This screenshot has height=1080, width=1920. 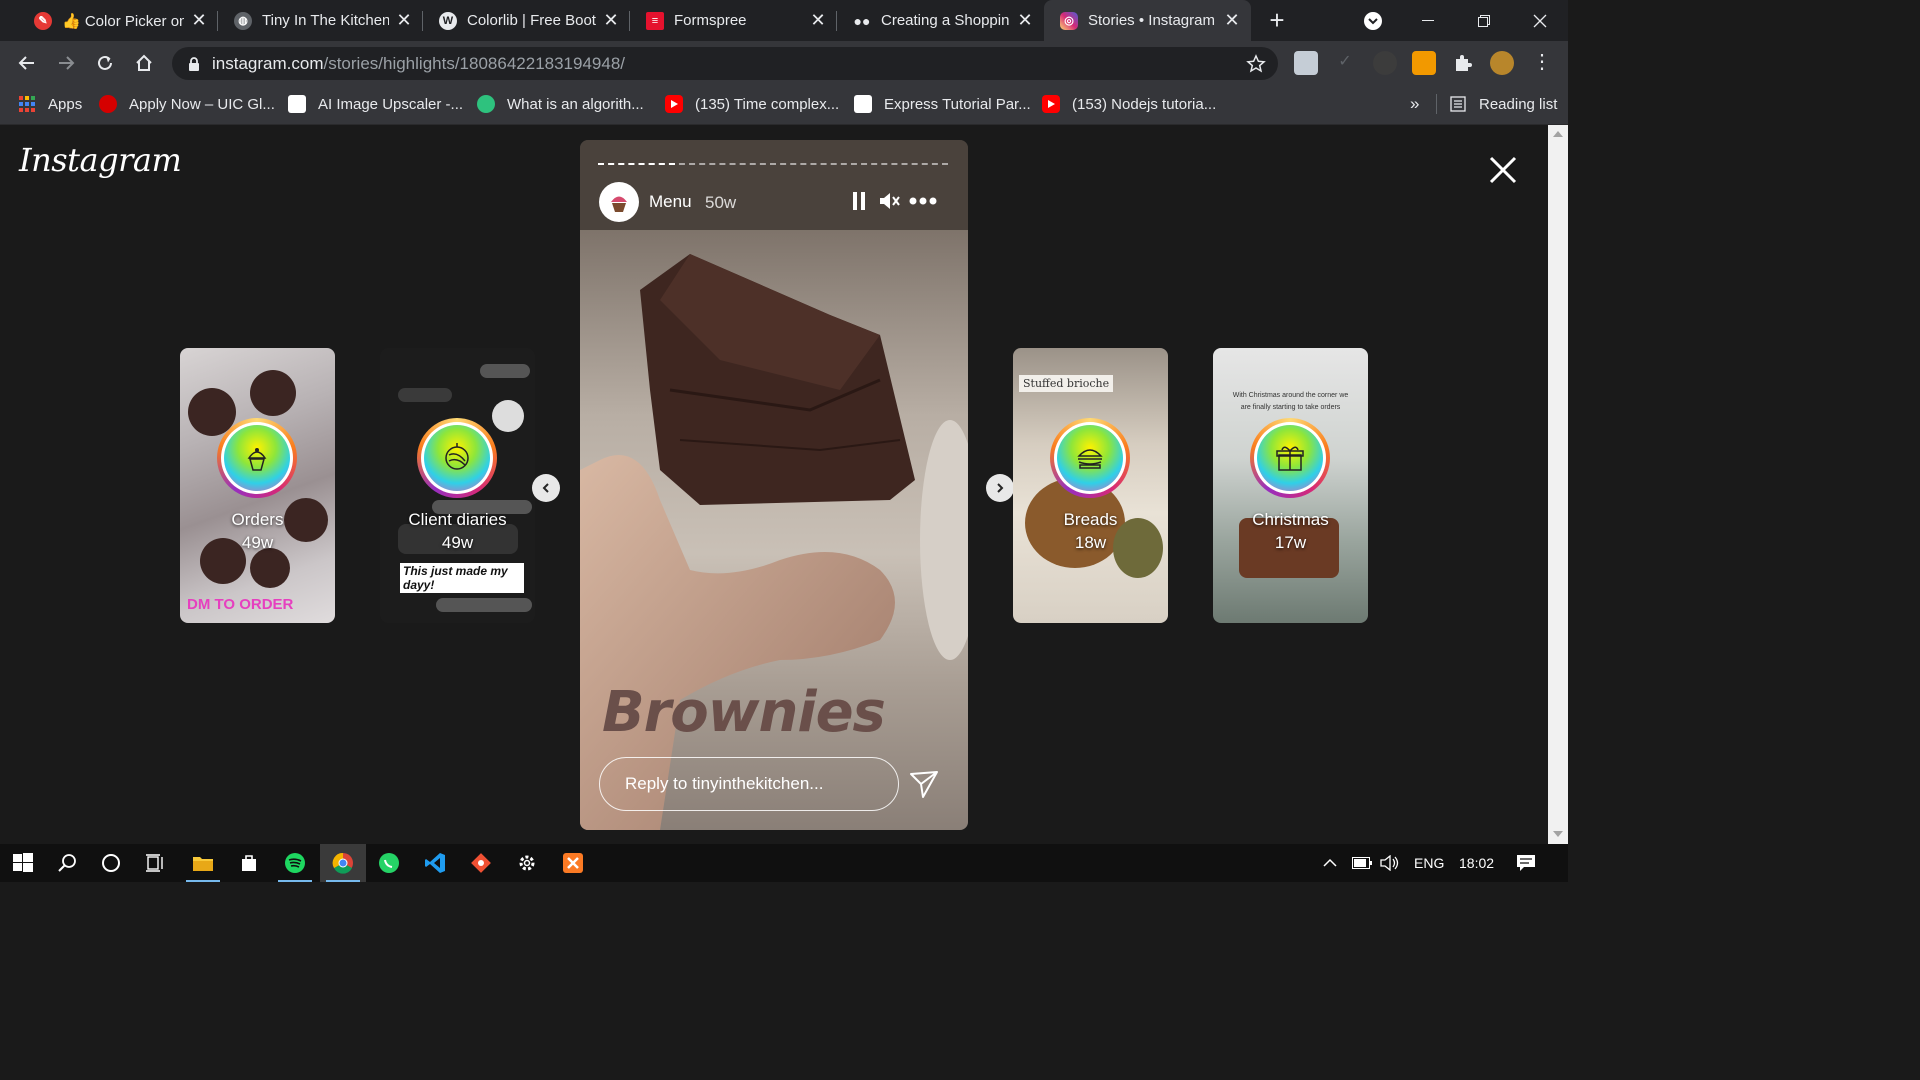 What do you see at coordinates (1306, 63) in the screenshot?
I see `extension-evernote-icon` at bounding box center [1306, 63].